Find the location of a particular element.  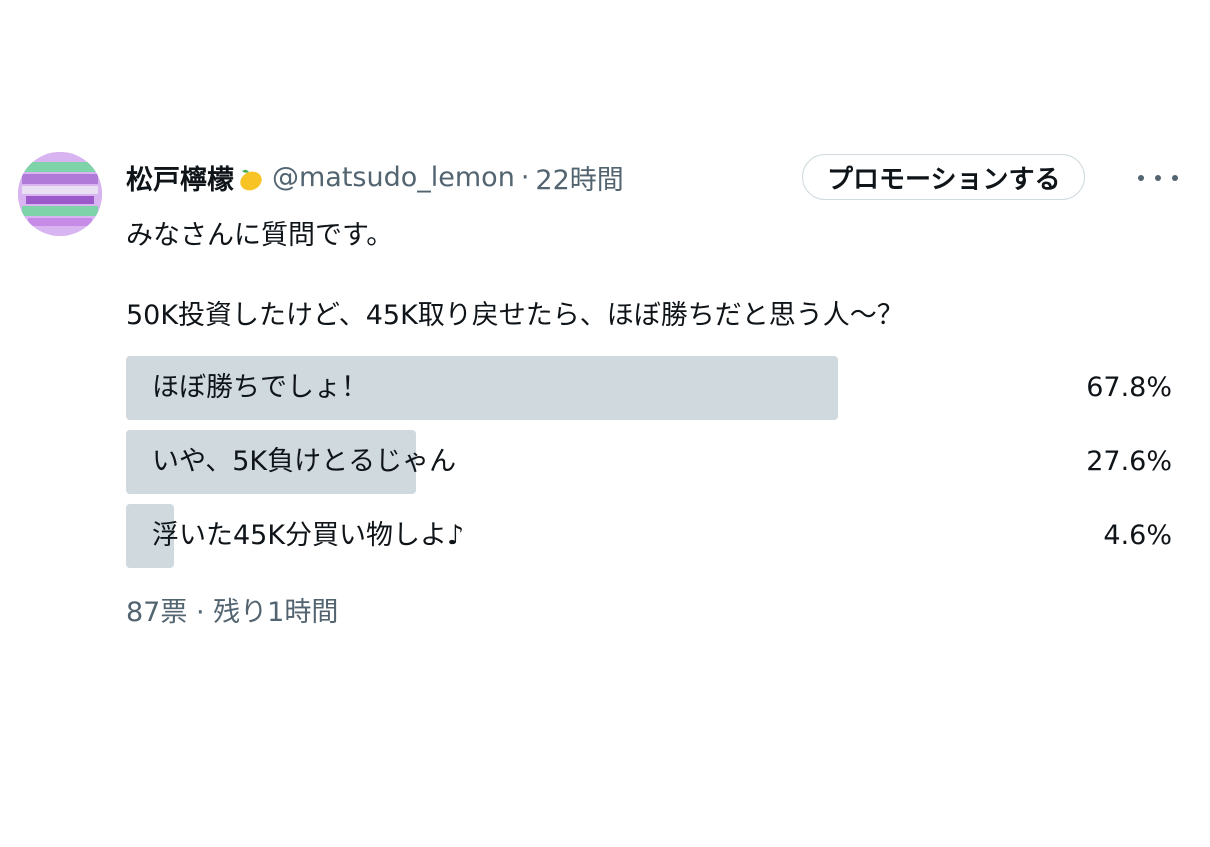

poll-option-percent: 27.6% is located at coordinates (1129, 461).